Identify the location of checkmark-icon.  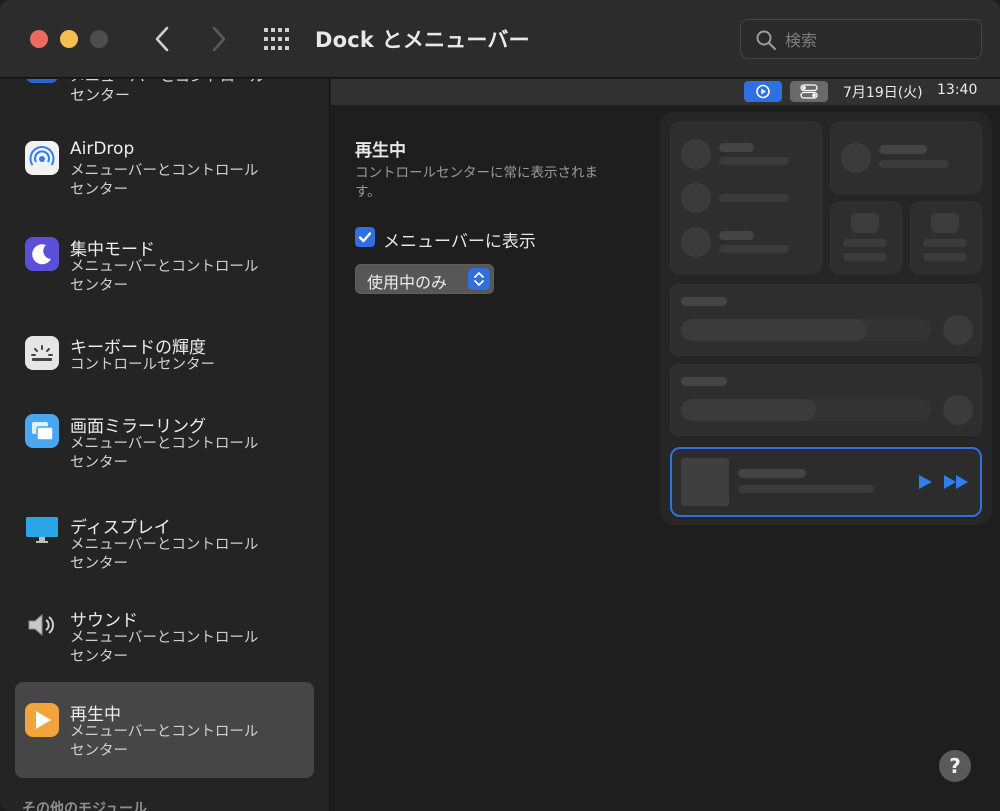
(365, 237).